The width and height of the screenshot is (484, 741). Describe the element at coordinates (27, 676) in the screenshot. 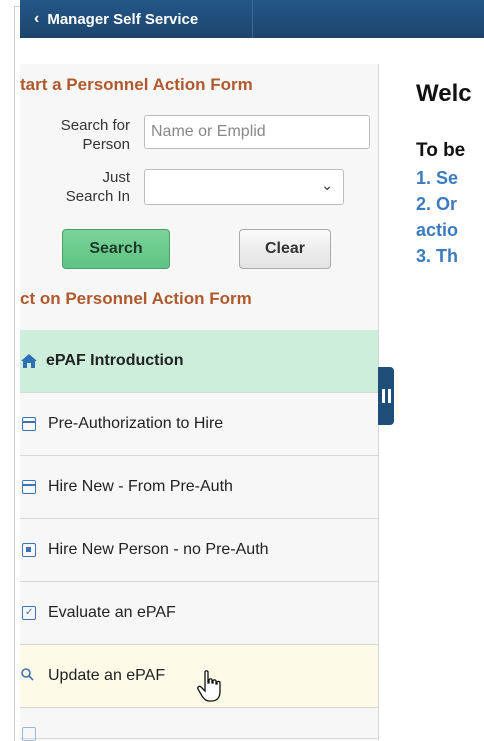

I see `search-icon` at that location.